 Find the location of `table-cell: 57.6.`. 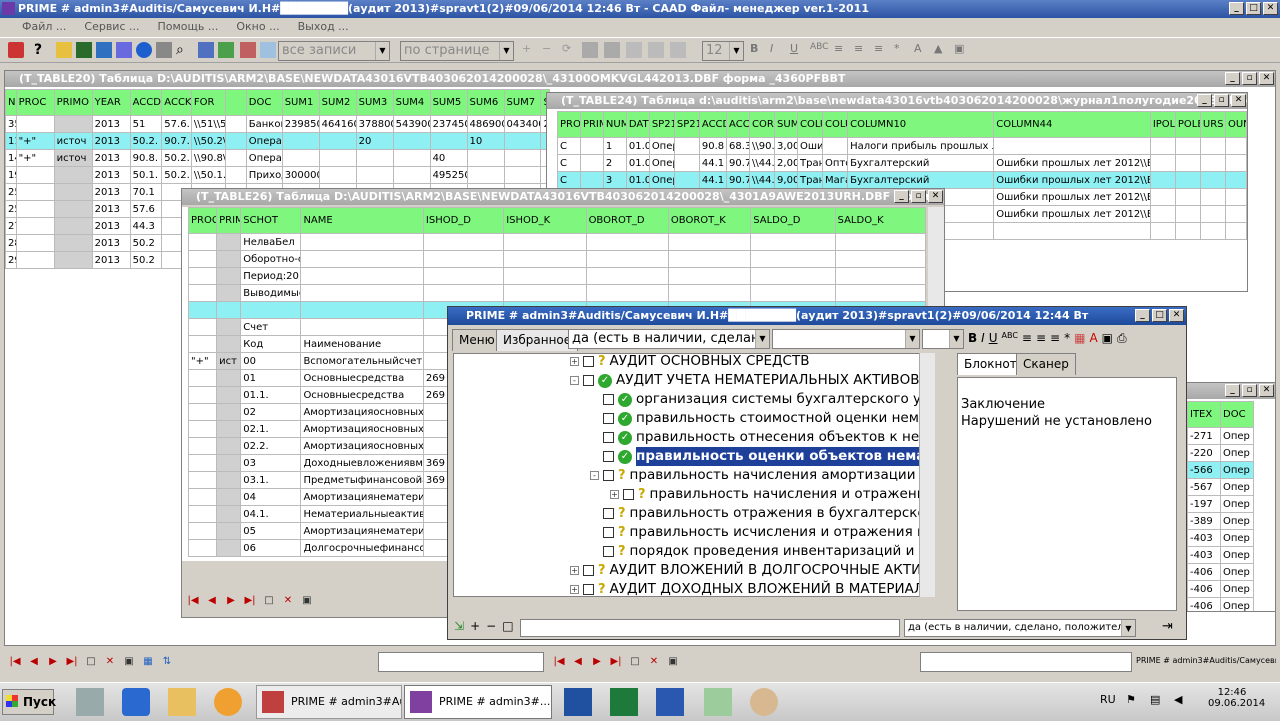

table-cell: 57.6. is located at coordinates (176, 124).